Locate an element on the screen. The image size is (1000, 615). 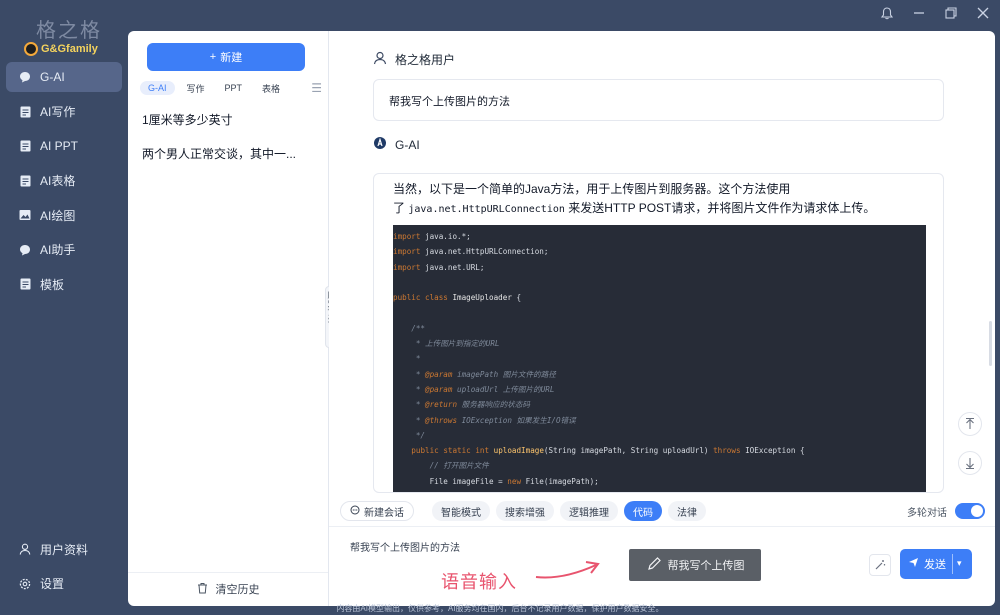
scroll-up-button is located at coordinates (970, 424).